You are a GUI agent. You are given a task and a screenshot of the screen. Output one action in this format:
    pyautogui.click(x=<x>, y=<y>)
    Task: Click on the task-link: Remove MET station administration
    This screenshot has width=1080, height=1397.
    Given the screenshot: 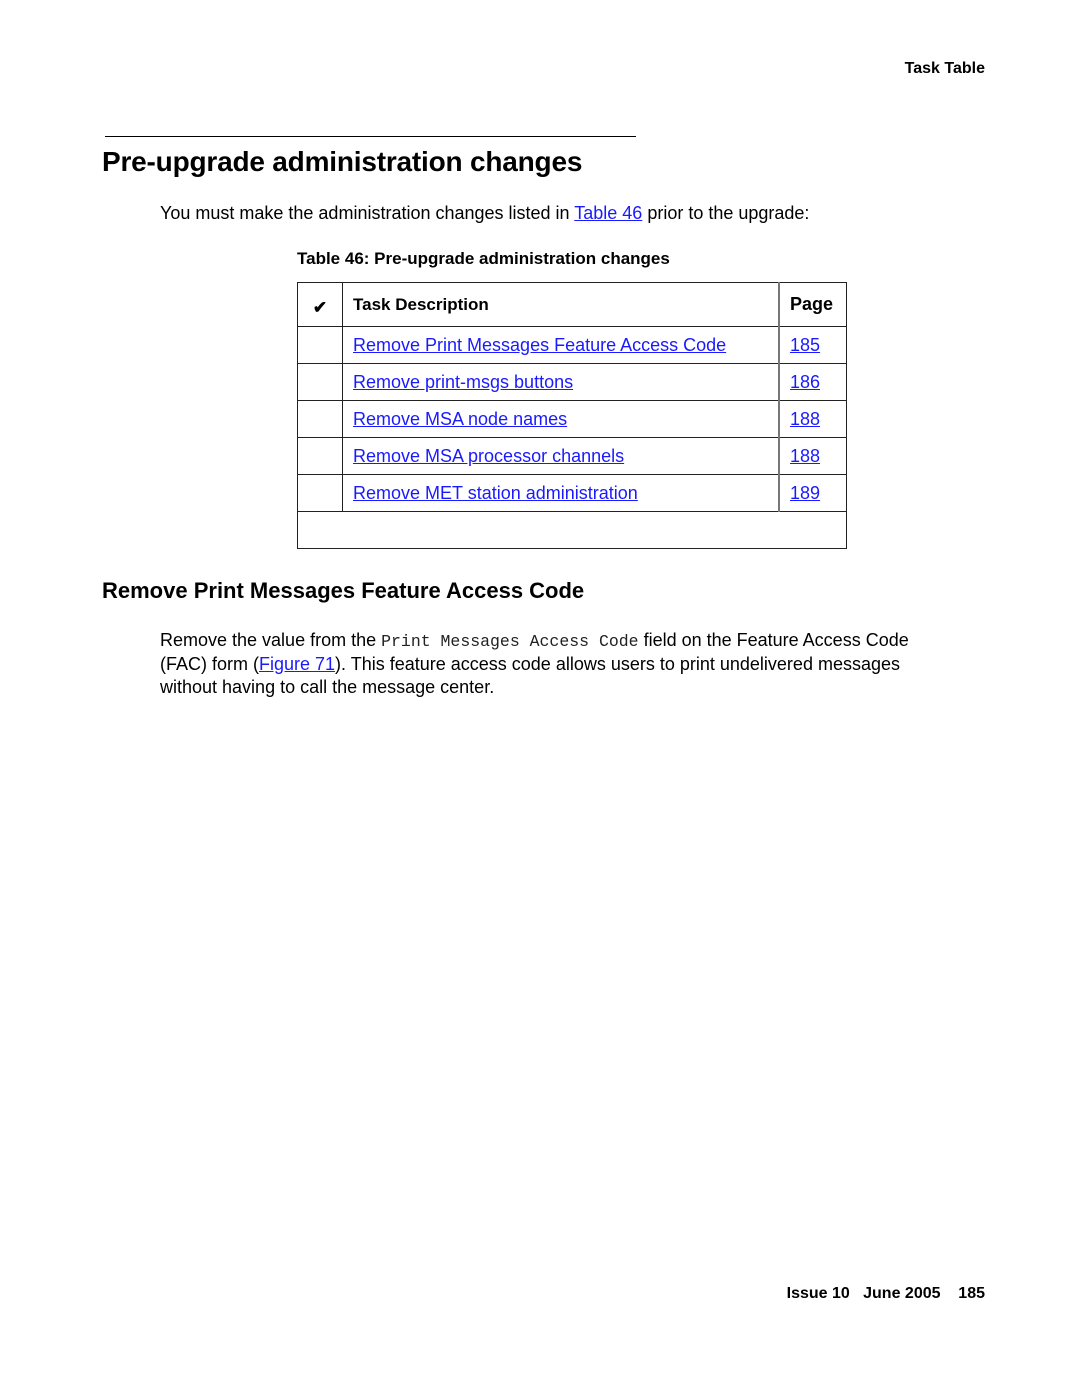 What is the action you would take?
    pyautogui.click(x=495, y=493)
    